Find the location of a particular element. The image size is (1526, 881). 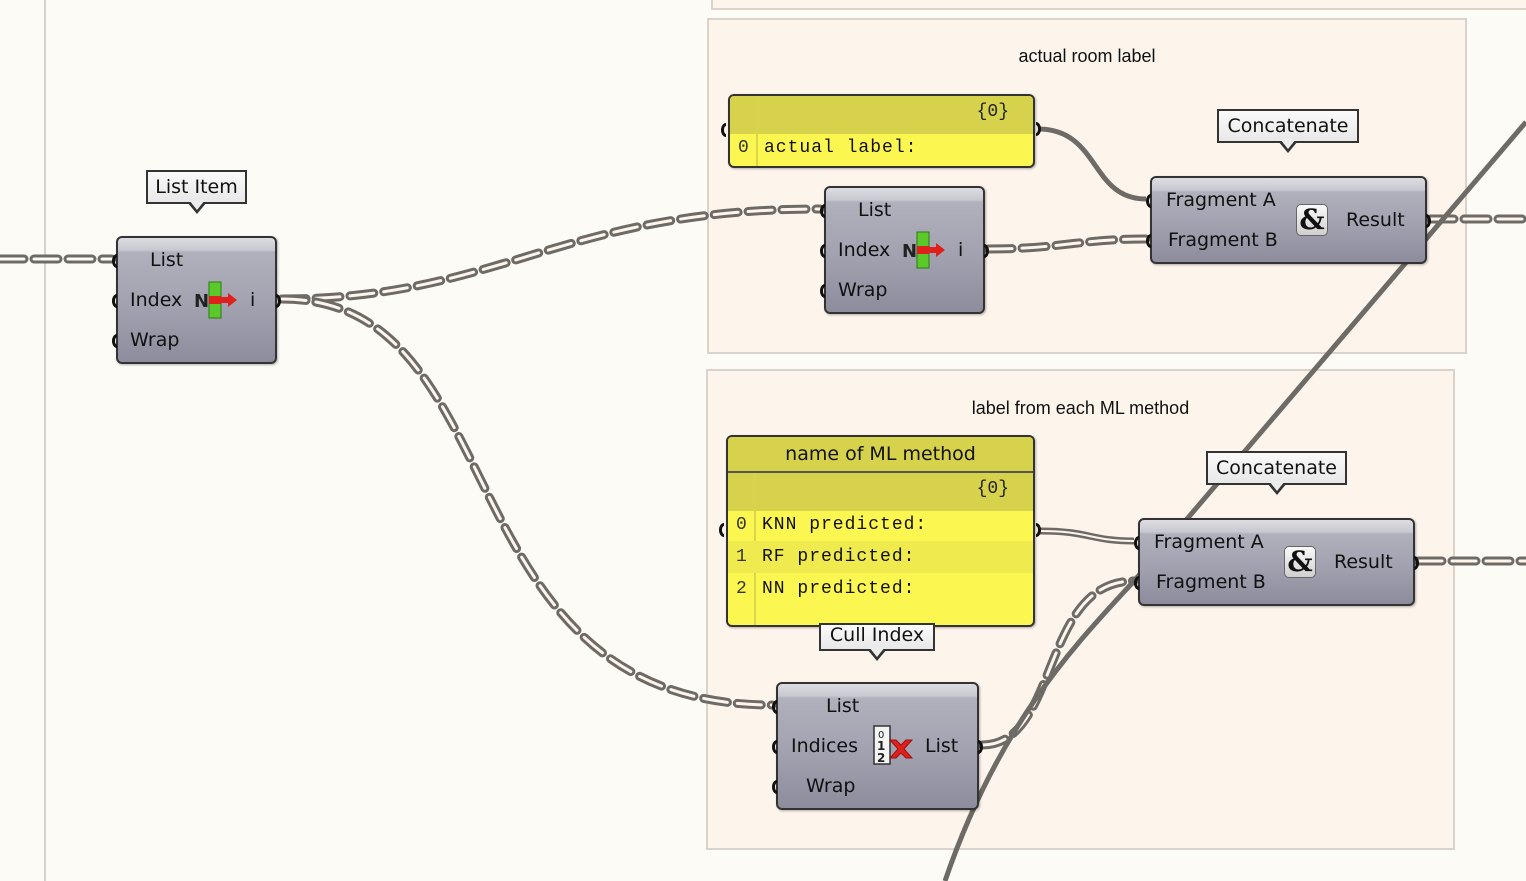

list-item-tag: List Item is located at coordinates (196, 192).